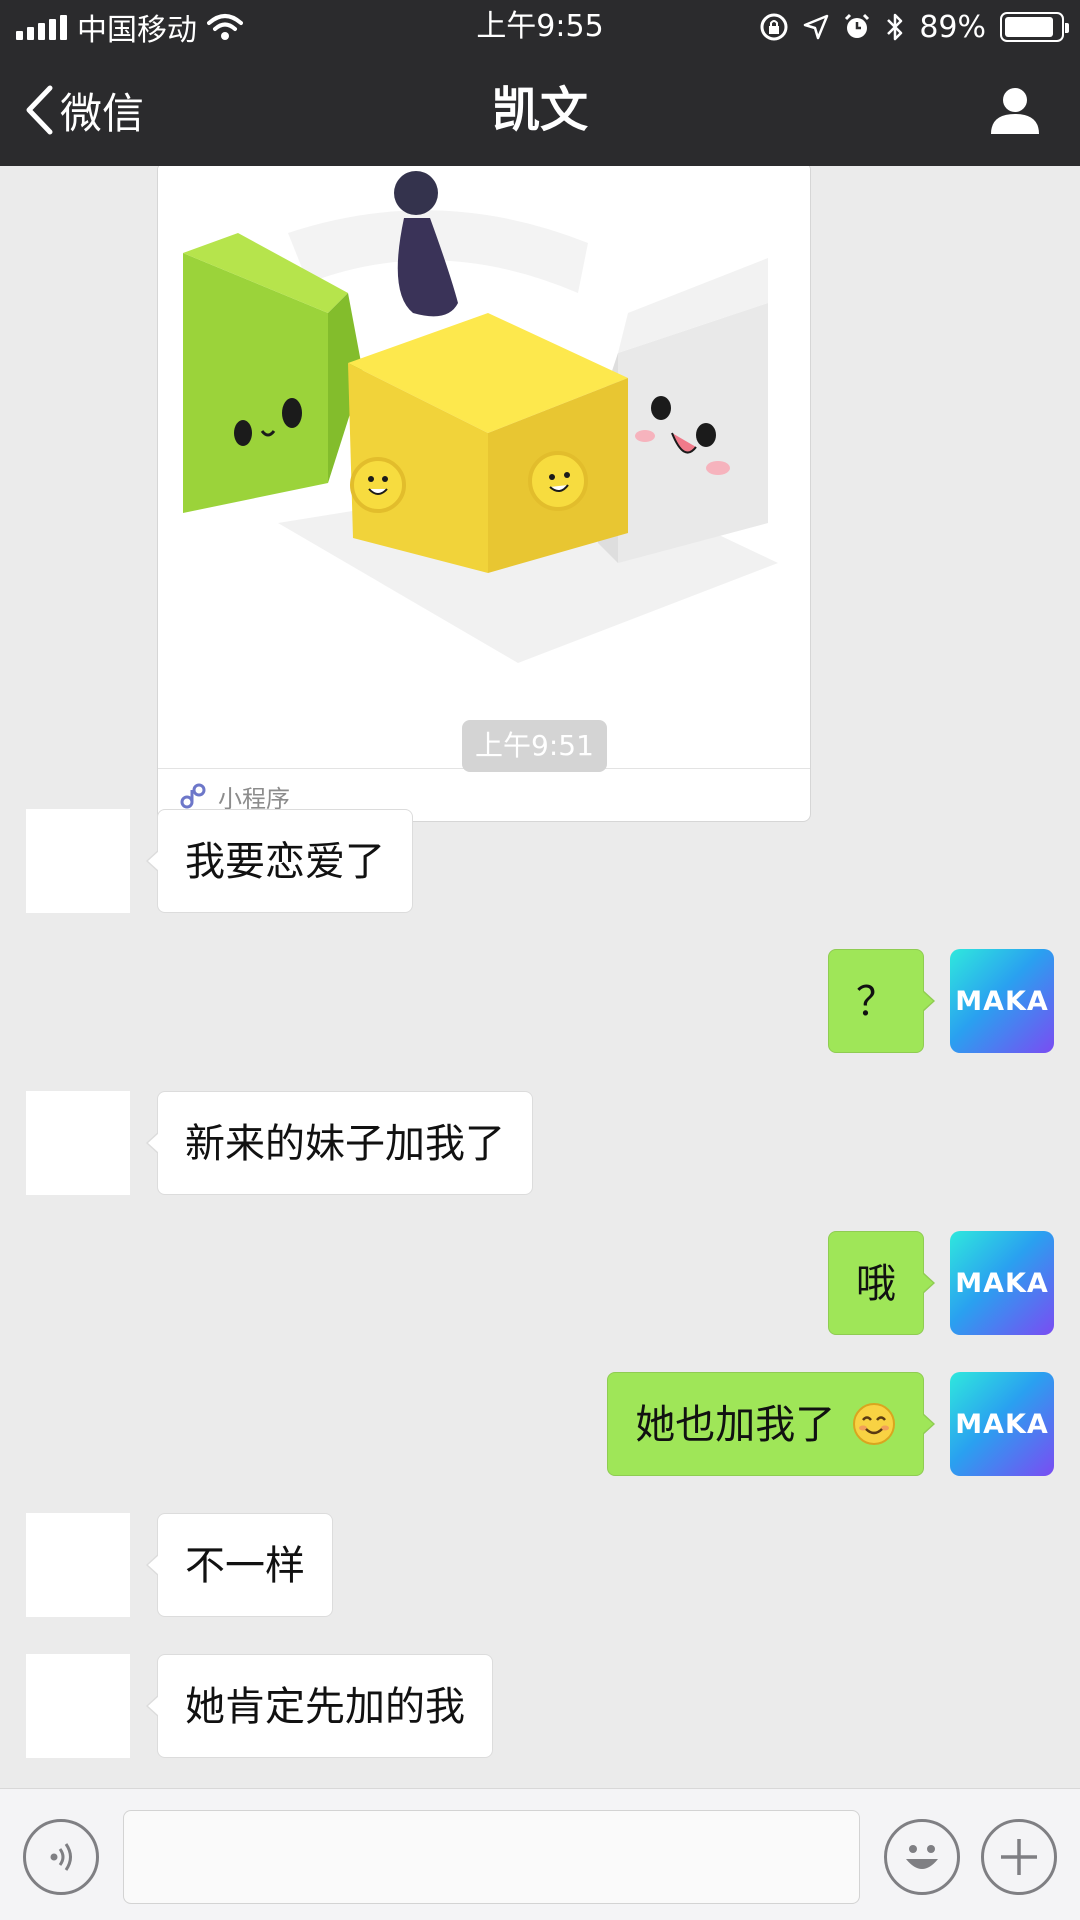  What do you see at coordinates (952, 27) in the screenshot?
I see `battery-percent: 89%` at bounding box center [952, 27].